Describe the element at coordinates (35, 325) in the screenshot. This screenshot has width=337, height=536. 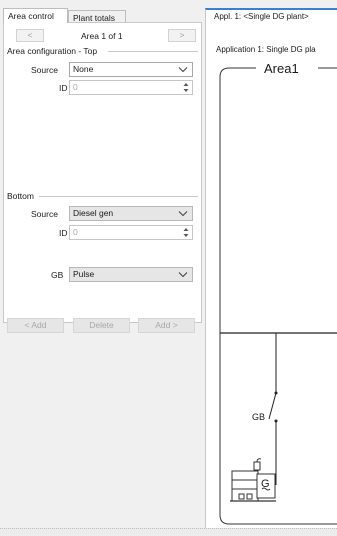
I see `add-before-button: < Add` at that location.